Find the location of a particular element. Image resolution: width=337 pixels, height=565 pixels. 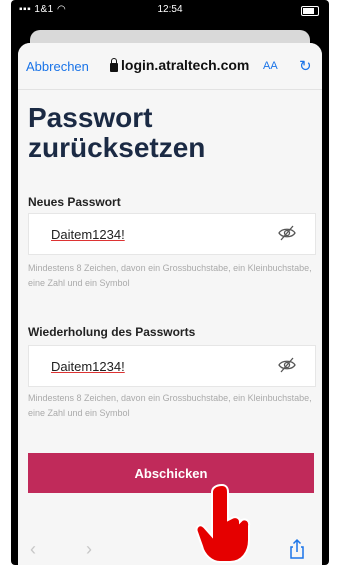

submit-button: Abschicken is located at coordinates (171, 473).